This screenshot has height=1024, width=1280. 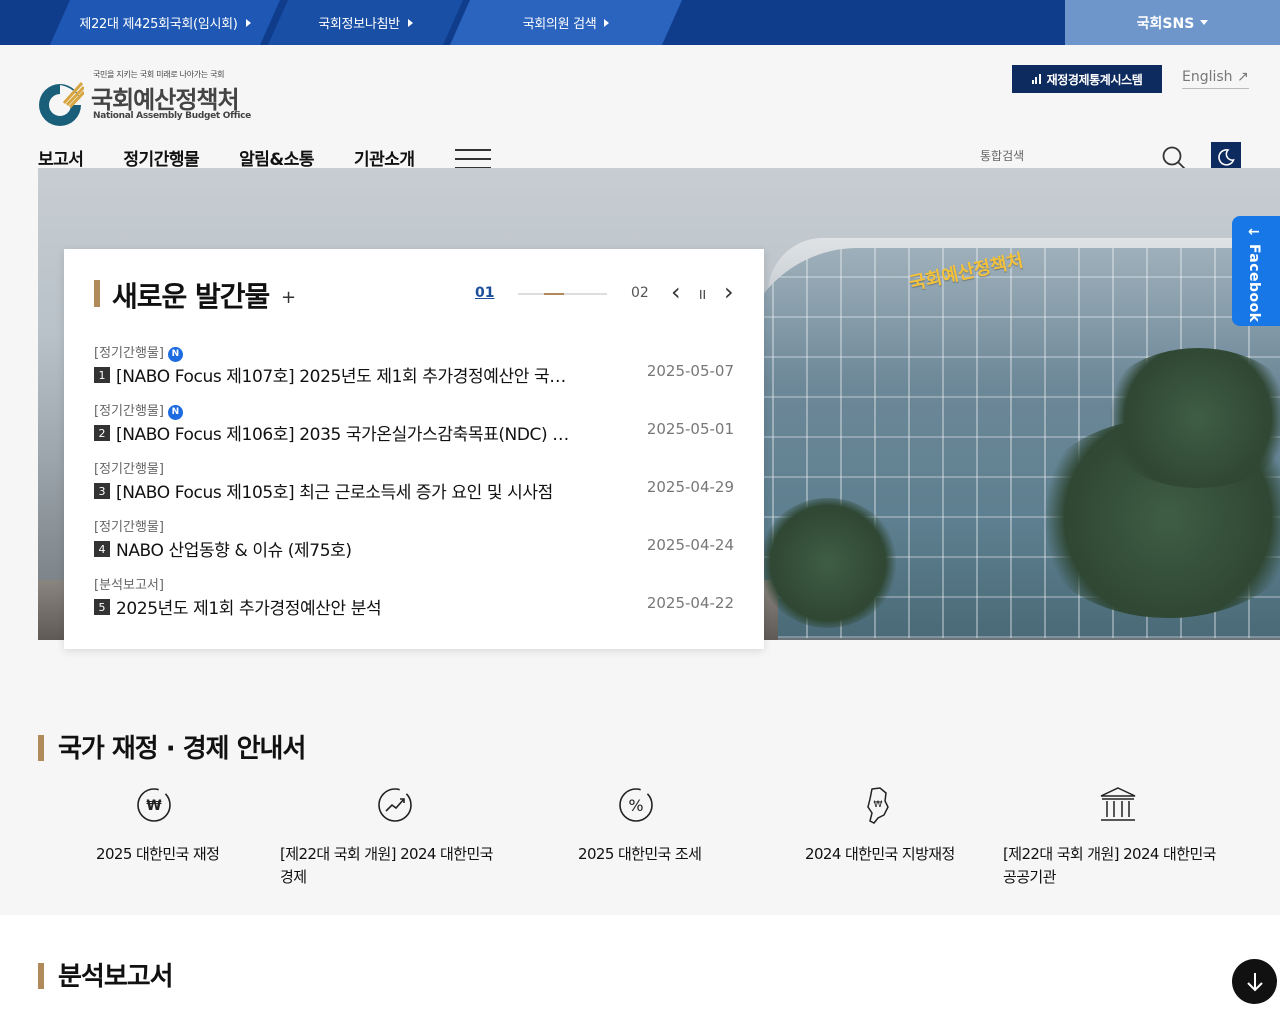 I want to click on nabo-emblem-icon, so click(x=61, y=103).